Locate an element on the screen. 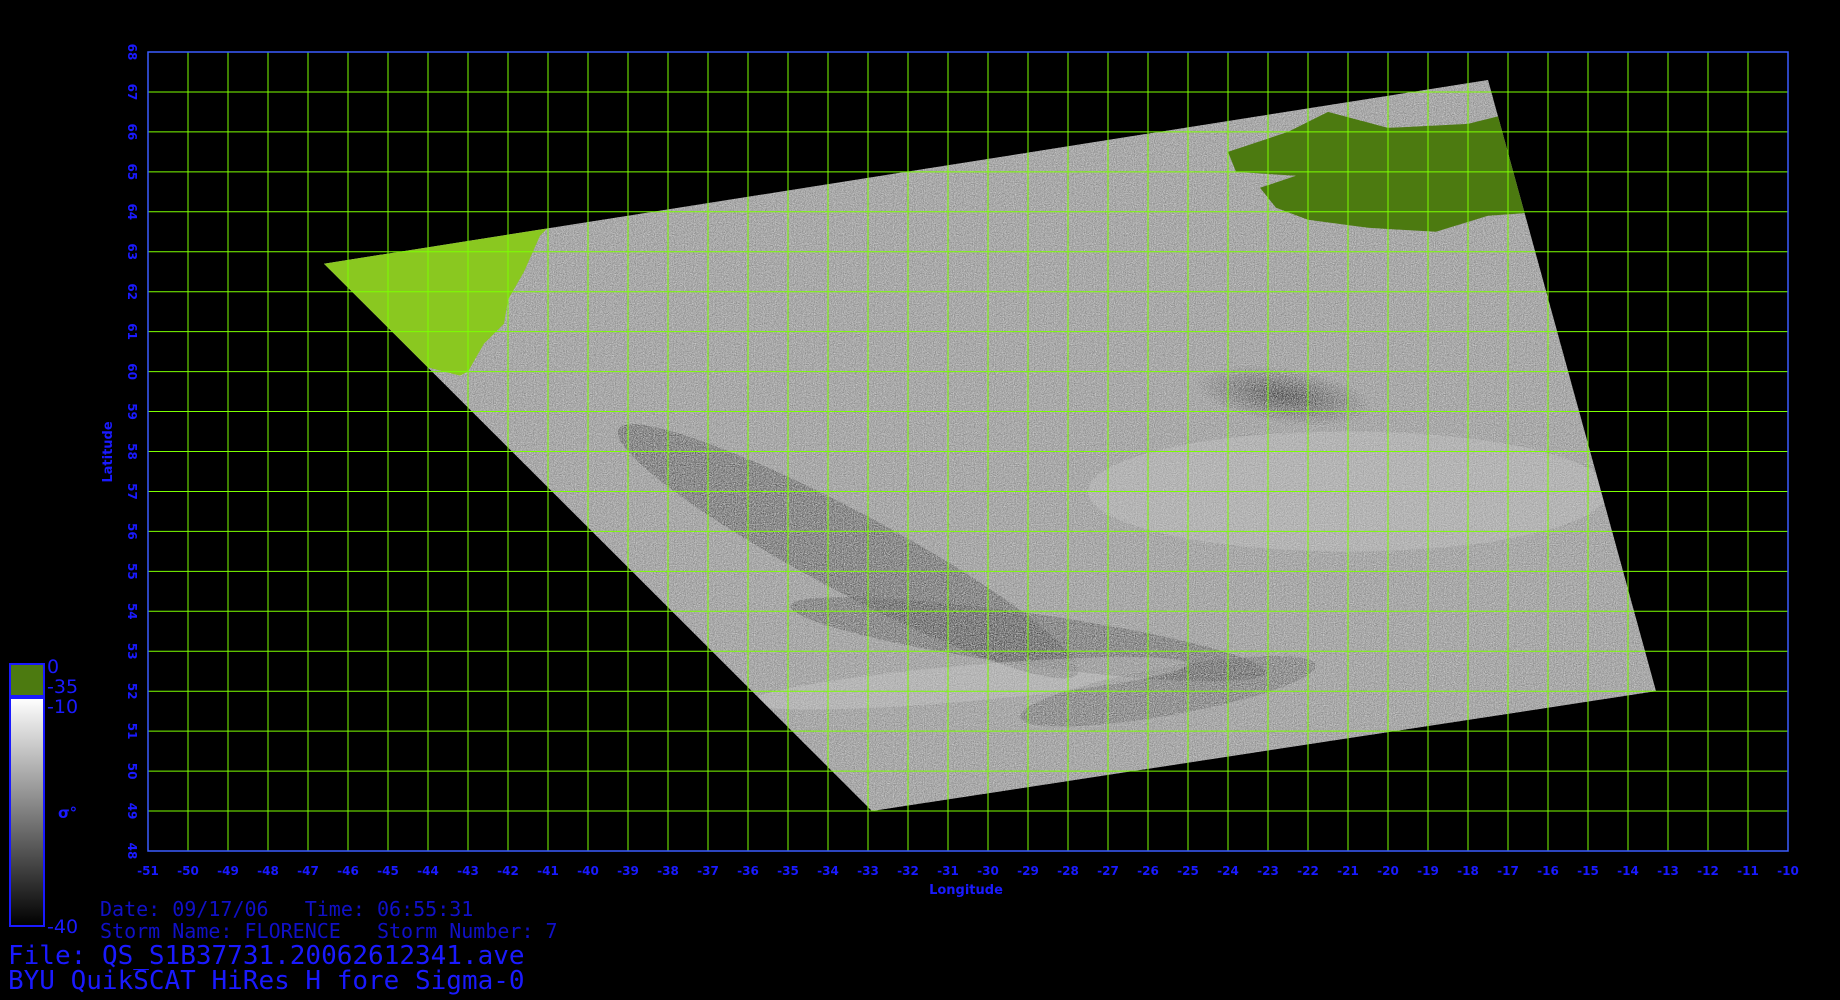  storm-name-label: Storm Name: is located at coordinates (166, 931).